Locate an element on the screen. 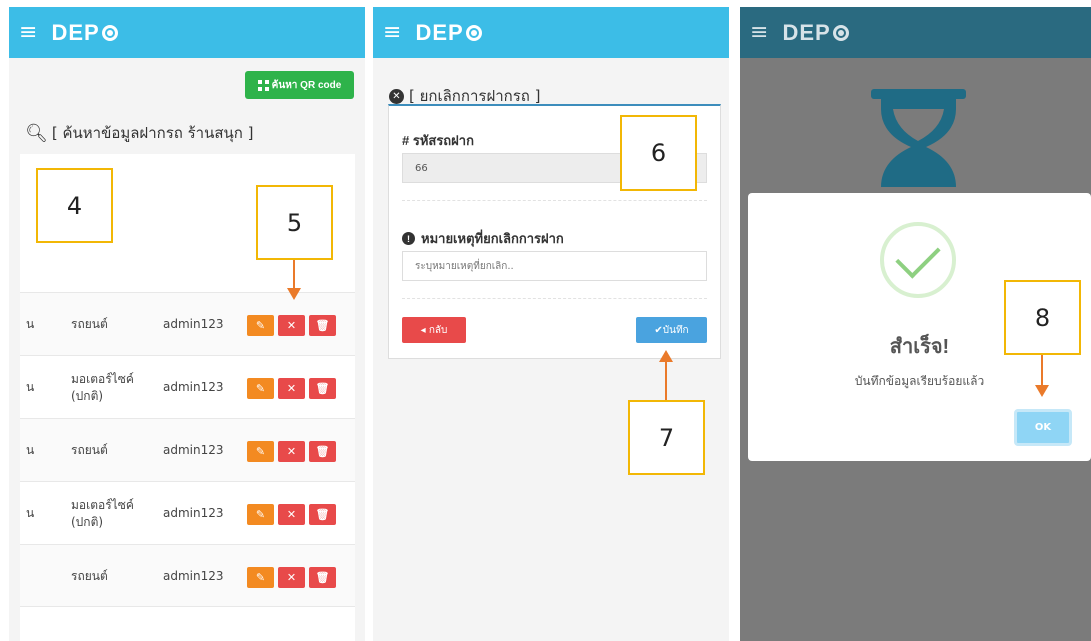  qr-icon is located at coordinates (263, 85).